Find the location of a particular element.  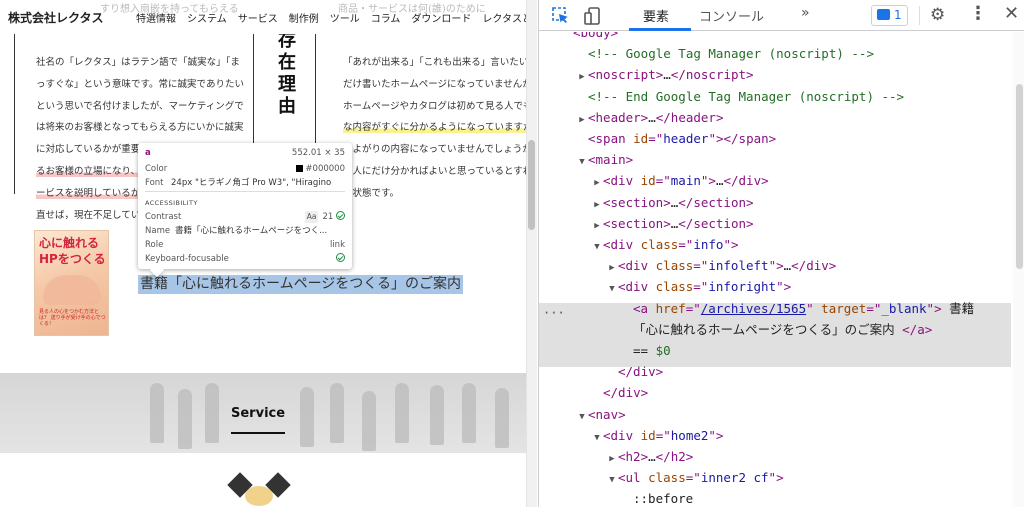

dom-node-line: ▼ <nav> is located at coordinates (775, 414).